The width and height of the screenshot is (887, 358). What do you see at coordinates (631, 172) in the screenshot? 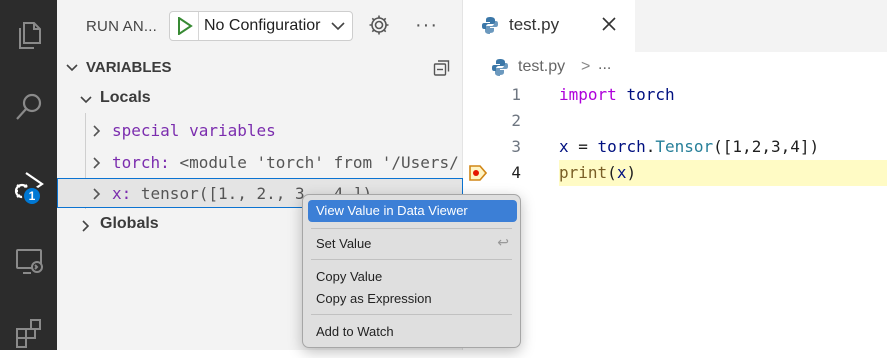
I see `code-token: )` at bounding box center [631, 172].